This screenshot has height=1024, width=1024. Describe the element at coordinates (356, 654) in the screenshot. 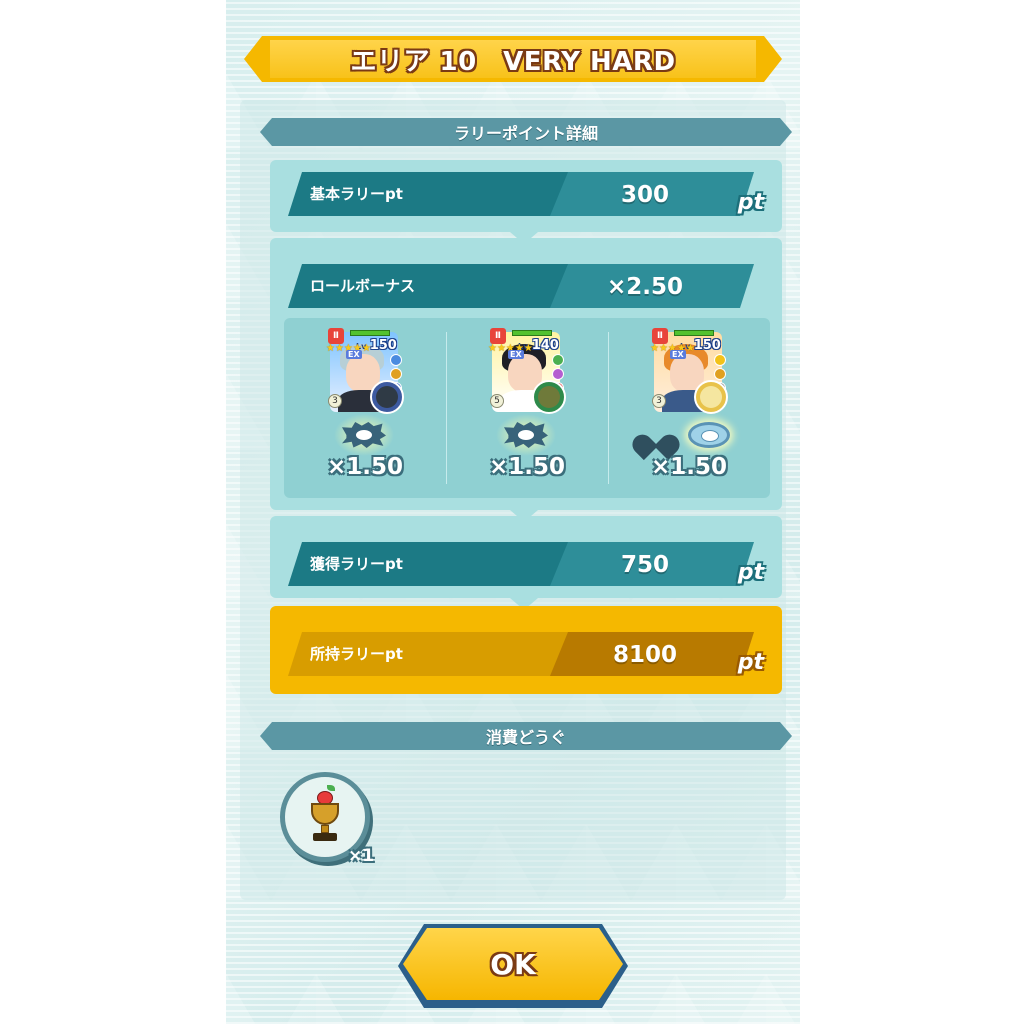

I see `owned-rally-label: 所持ラリーpt` at that location.